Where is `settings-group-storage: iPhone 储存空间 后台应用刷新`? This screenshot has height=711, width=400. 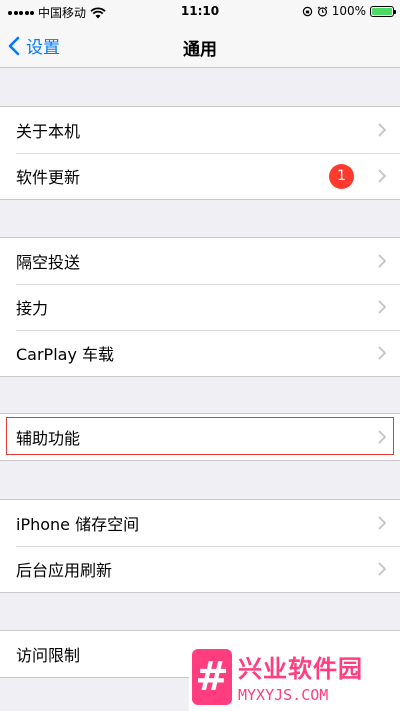
settings-group-storage: iPhone 储存空间 后台应用刷新 is located at coordinates (200, 546).